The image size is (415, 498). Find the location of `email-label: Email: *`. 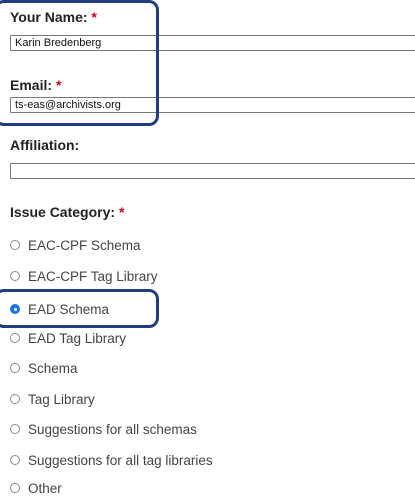

email-label: Email: * is located at coordinates (35, 85).